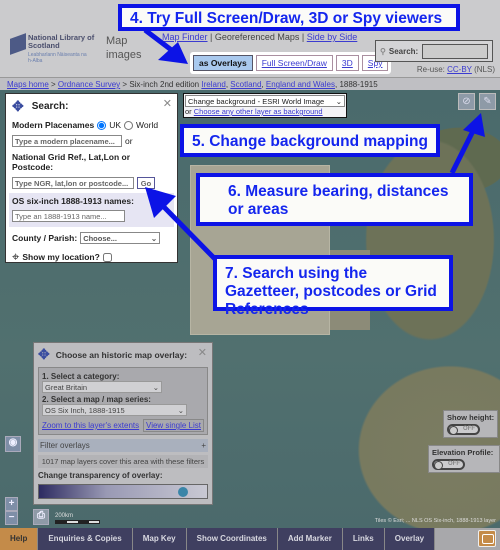 This screenshot has width=500, height=550. Describe the element at coordinates (232, 539) in the screenshot. I see `tab-show-coordinates: Show Coordinates` at that location.